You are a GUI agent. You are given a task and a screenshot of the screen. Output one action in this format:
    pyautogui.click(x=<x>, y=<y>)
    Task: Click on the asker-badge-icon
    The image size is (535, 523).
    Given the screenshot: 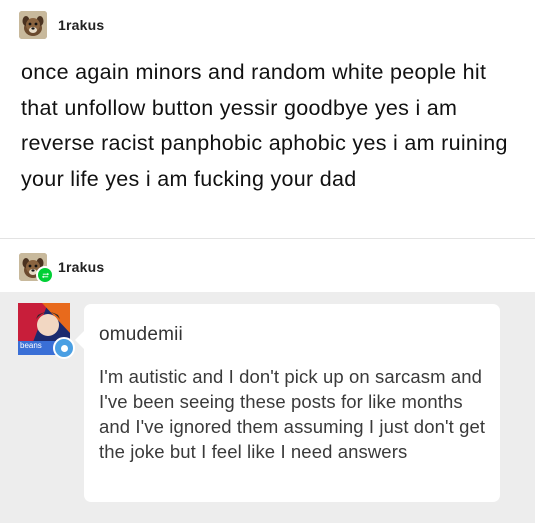 What is the action you would take?
    pyautogui.click(x=64, y=348)
    